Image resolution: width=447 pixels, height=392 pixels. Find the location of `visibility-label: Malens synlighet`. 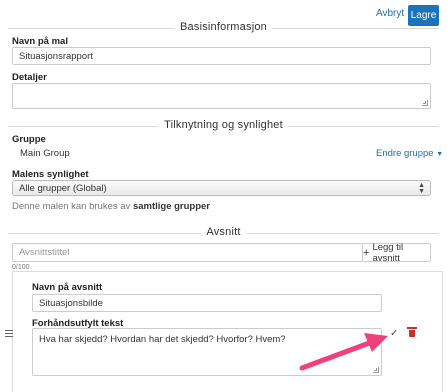

visibility-label: Malens synlighet is located at coordinates (50, 174).